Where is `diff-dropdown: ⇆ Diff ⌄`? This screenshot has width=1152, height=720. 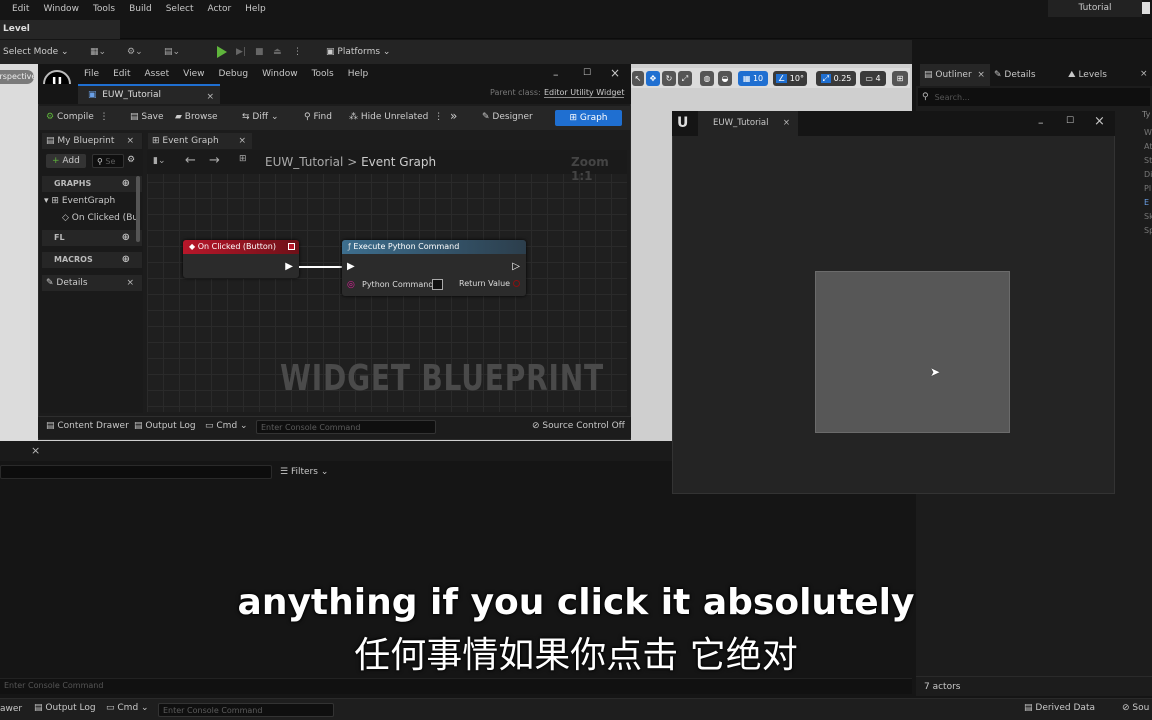
diff-dropdown: ⇆ Diff ⌄ is located at coordinates (260, 117).